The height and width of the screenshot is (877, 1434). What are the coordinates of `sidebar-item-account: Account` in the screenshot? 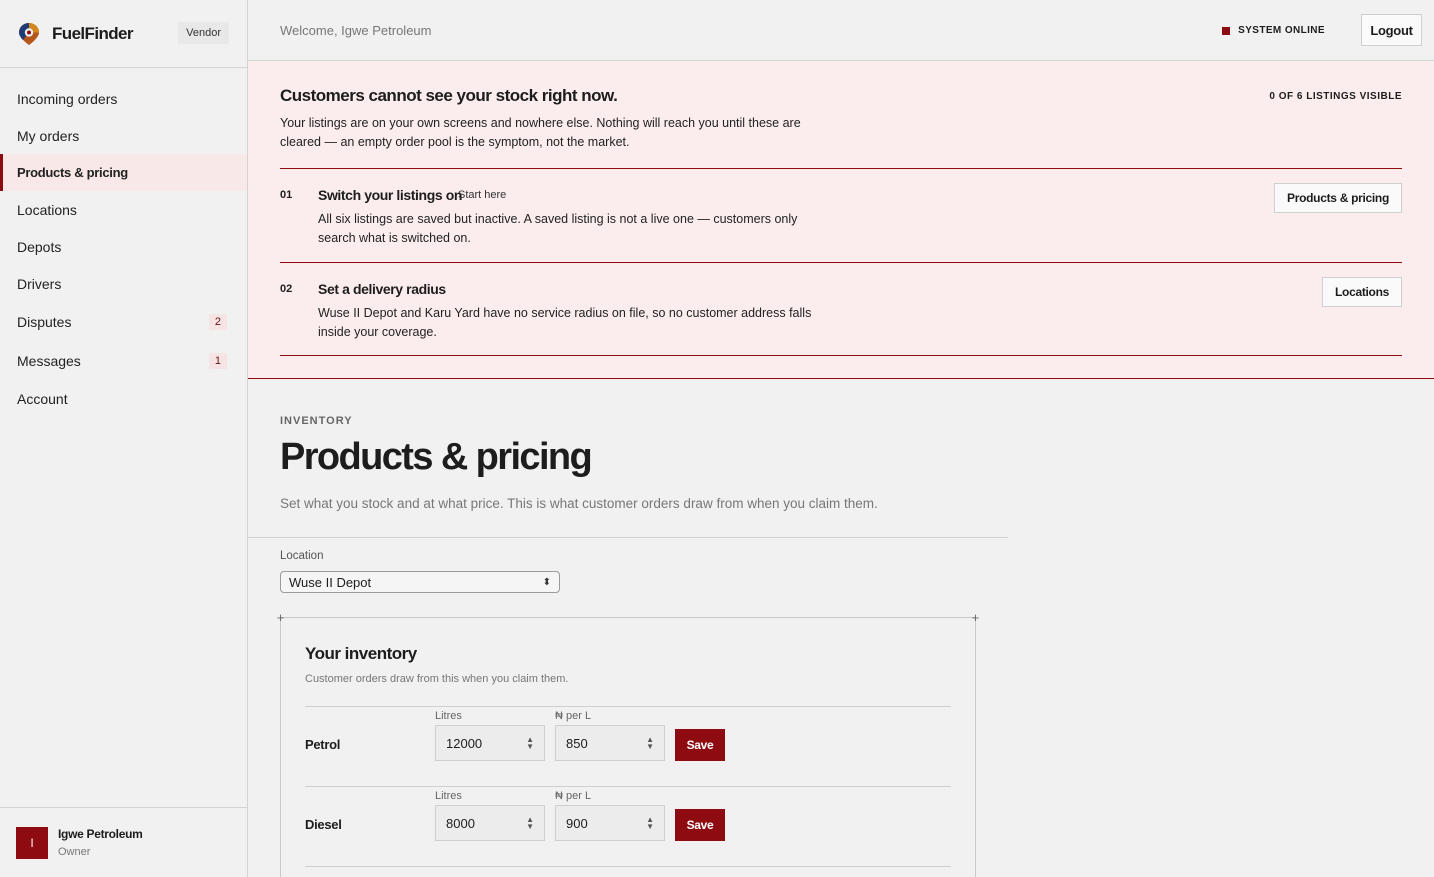 It's located at (123, 398).